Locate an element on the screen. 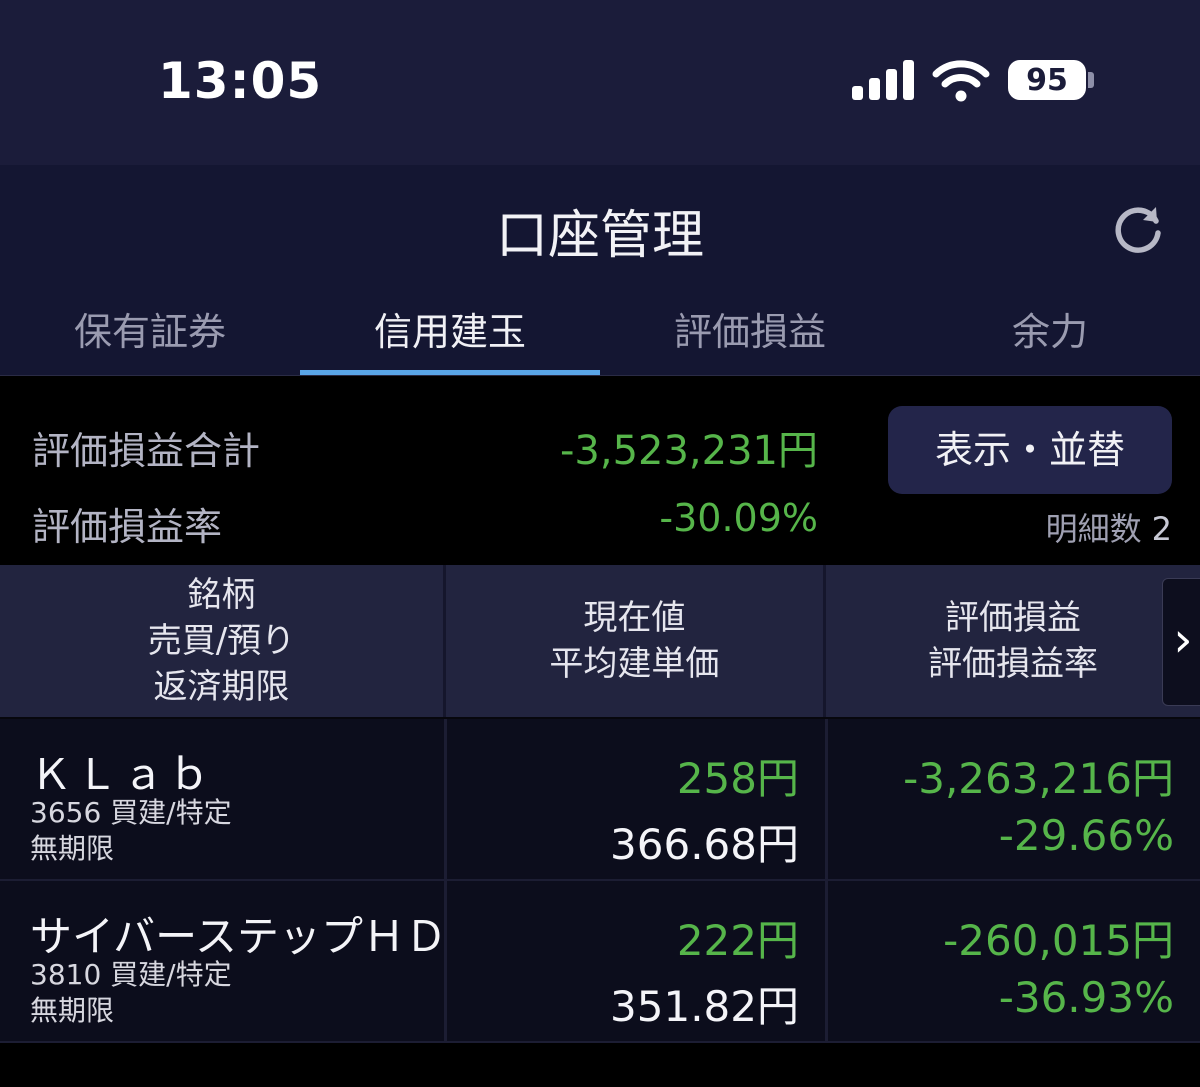 The height and width of the screenshot is (1087, 1200). cellular-signal-icon is located at coordinates (883, 80).